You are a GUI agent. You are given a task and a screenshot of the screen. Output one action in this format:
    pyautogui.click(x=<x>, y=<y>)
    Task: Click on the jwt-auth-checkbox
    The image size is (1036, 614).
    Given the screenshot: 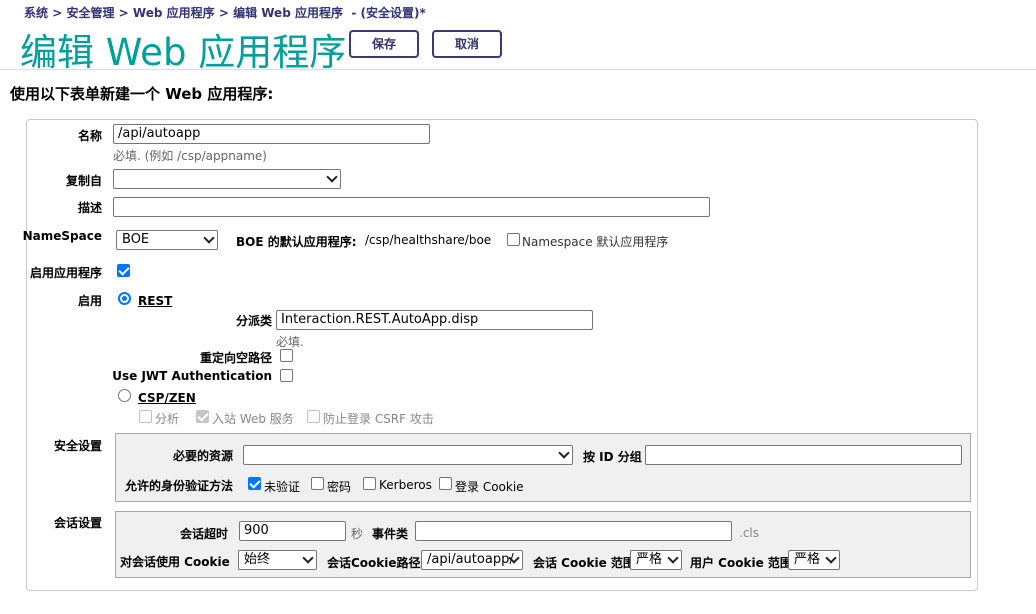 What is the action you would take?
    pyautogui.click(x=286, y=375)
    